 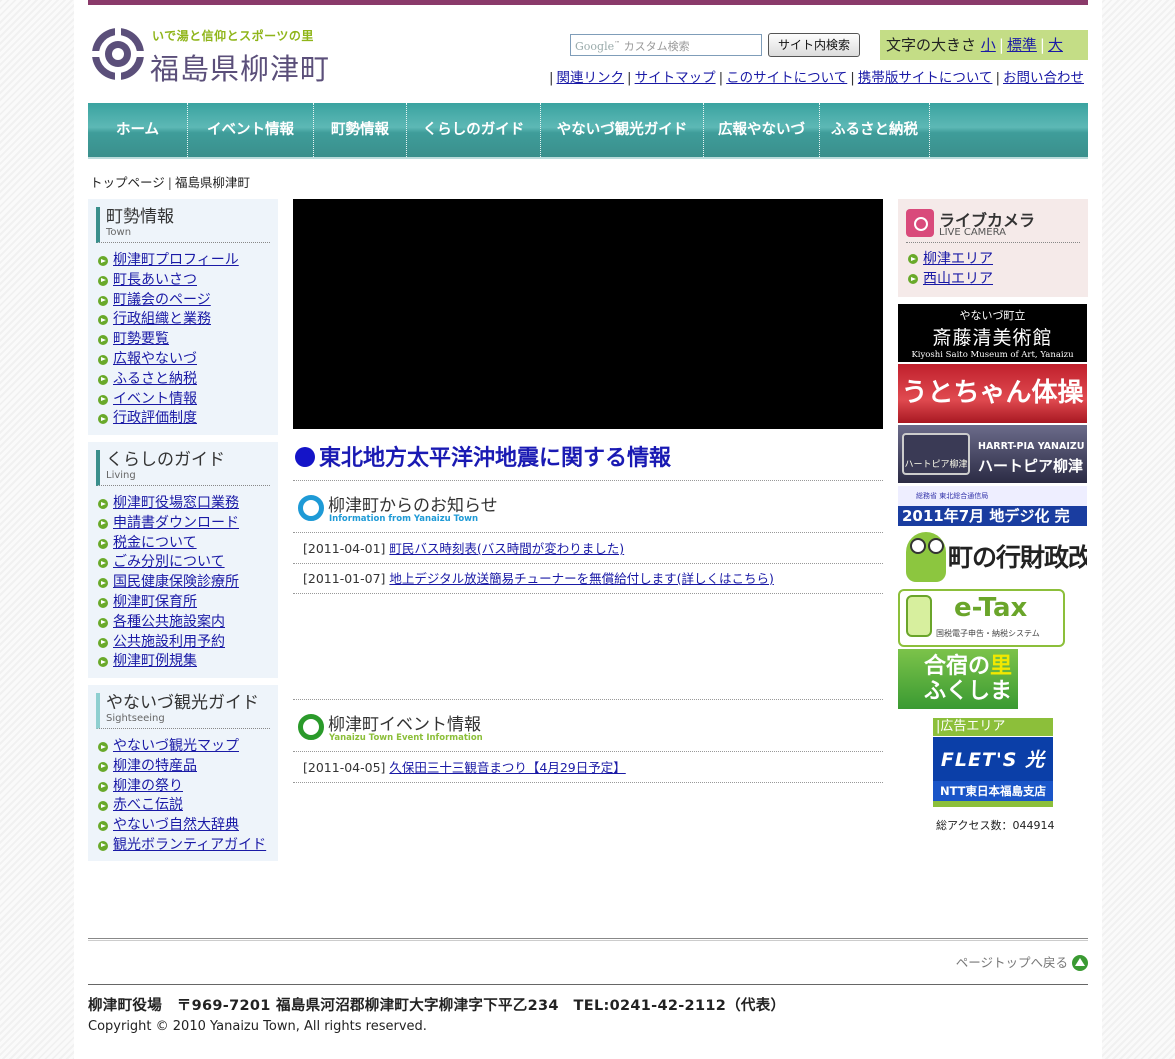 What do you see at coordinates (958, 679) in the screenshot?
I see `gasshuku-banner: 合宿の里 ふくしま` at bounding box center [958, 679].